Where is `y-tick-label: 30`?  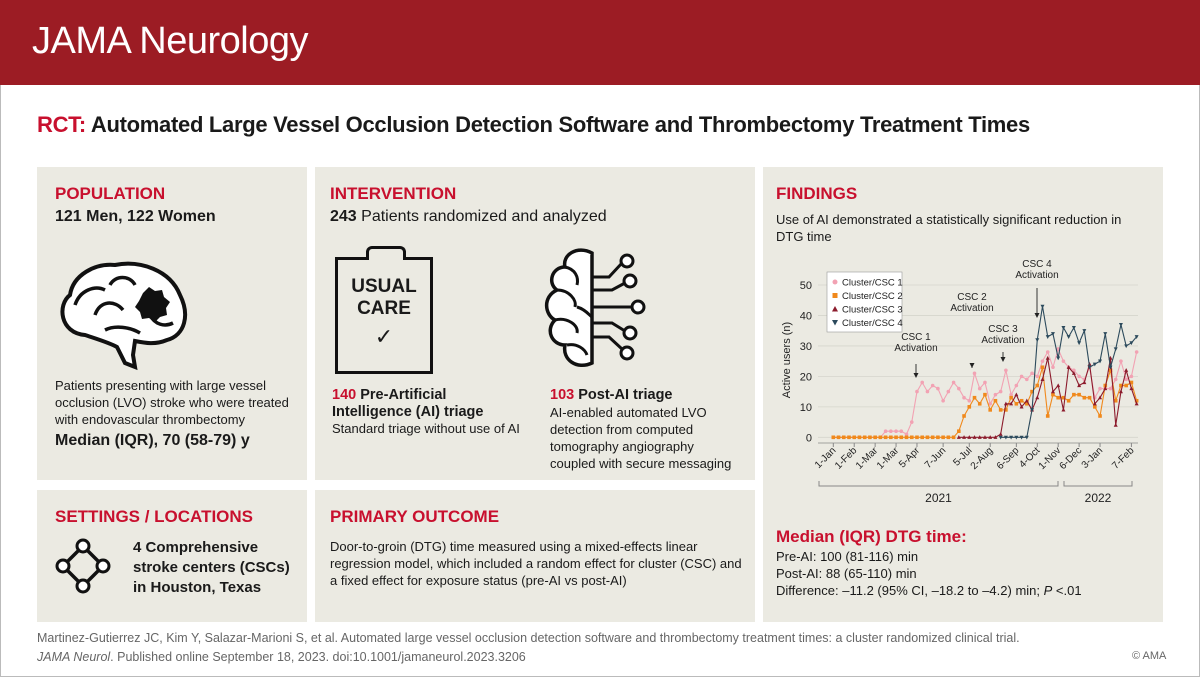 y-tick-label: 30 is located at coordinates (806, 347).